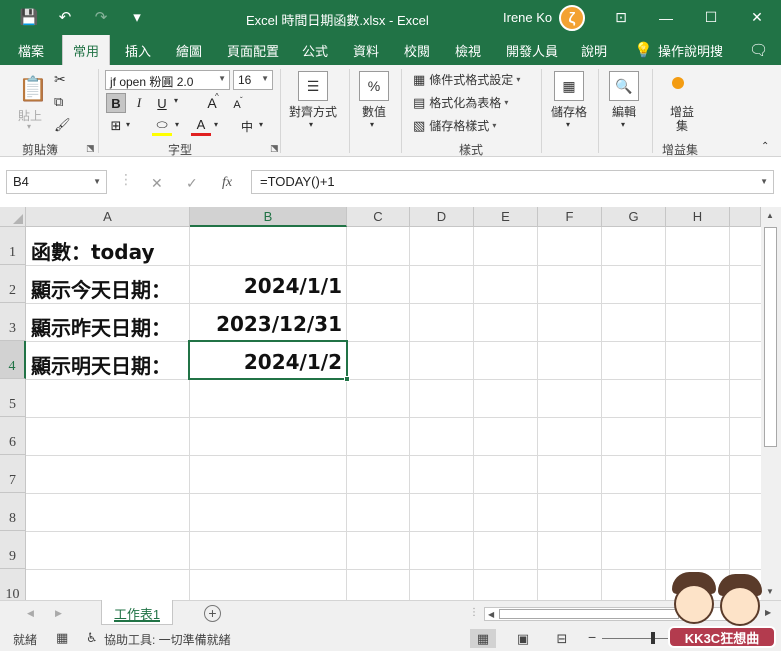  I want to click on tab-view: 檢視, so click(468, 50).